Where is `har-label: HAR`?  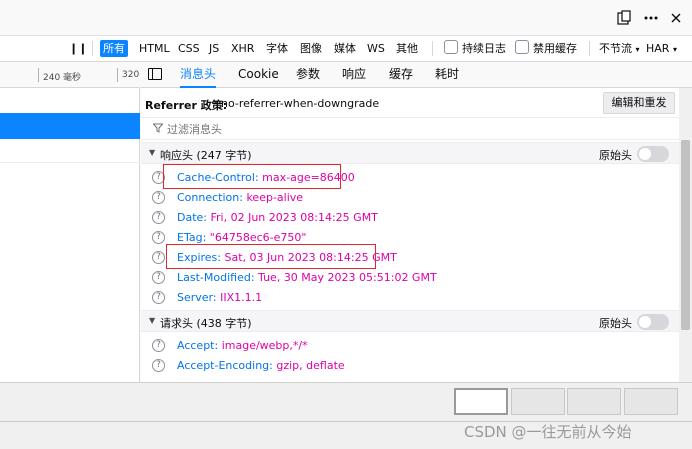 har-label: HAR is located at coordinates (658, 48).